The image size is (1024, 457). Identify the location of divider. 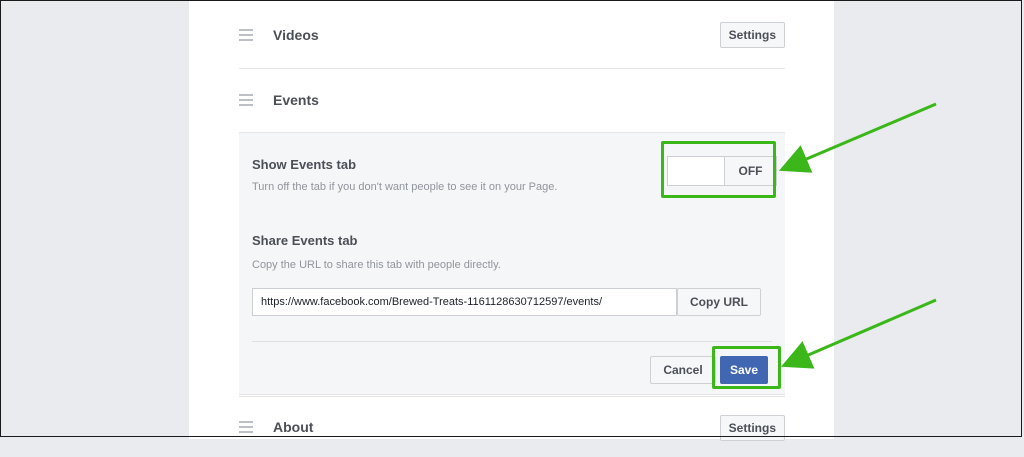
(512, 341).